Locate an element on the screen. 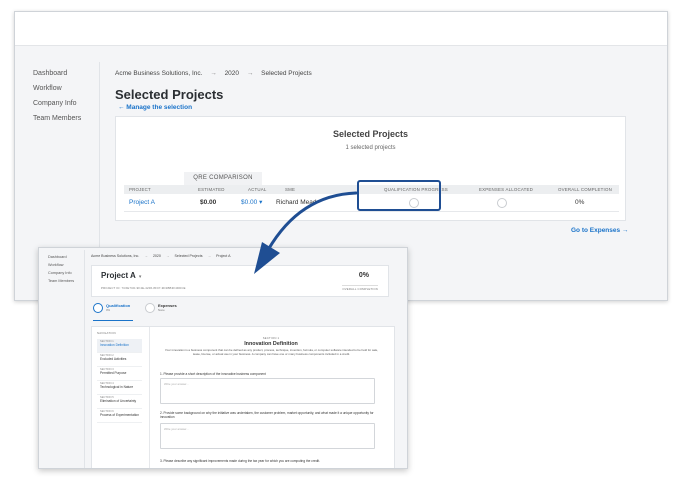 Image resolution: width=688 pixels, height=477 pixels. estimated-value: $0.00 is located at coordinates (208, 202).